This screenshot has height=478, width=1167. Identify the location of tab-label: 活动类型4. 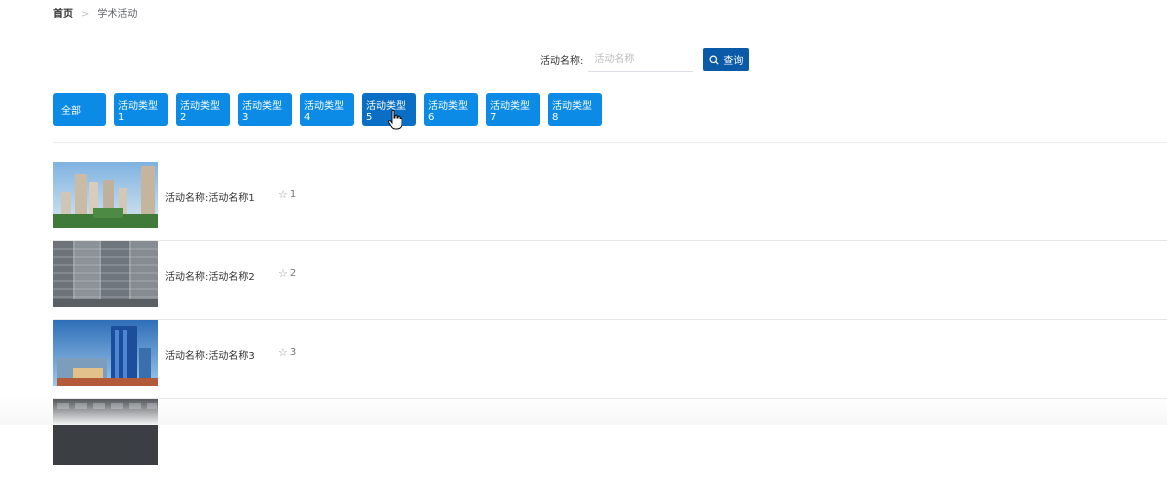
(324, 111).